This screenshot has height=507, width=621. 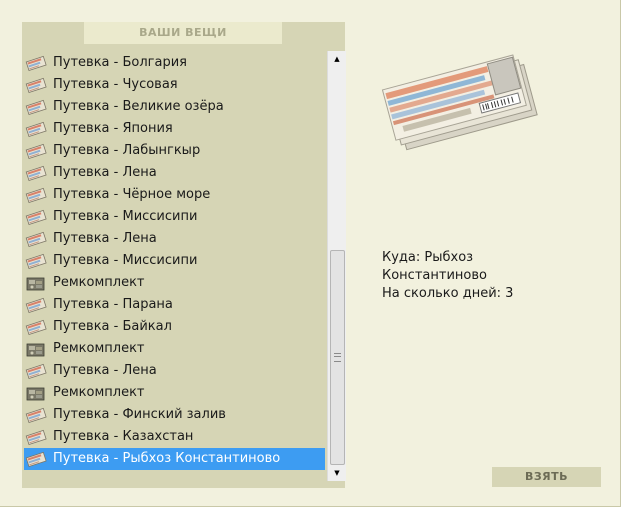 What do you see at coordinates (120, 62) in the screenshot?
I see `list-item-label: Путевка - Болгария` at bounding box center [120, 62].